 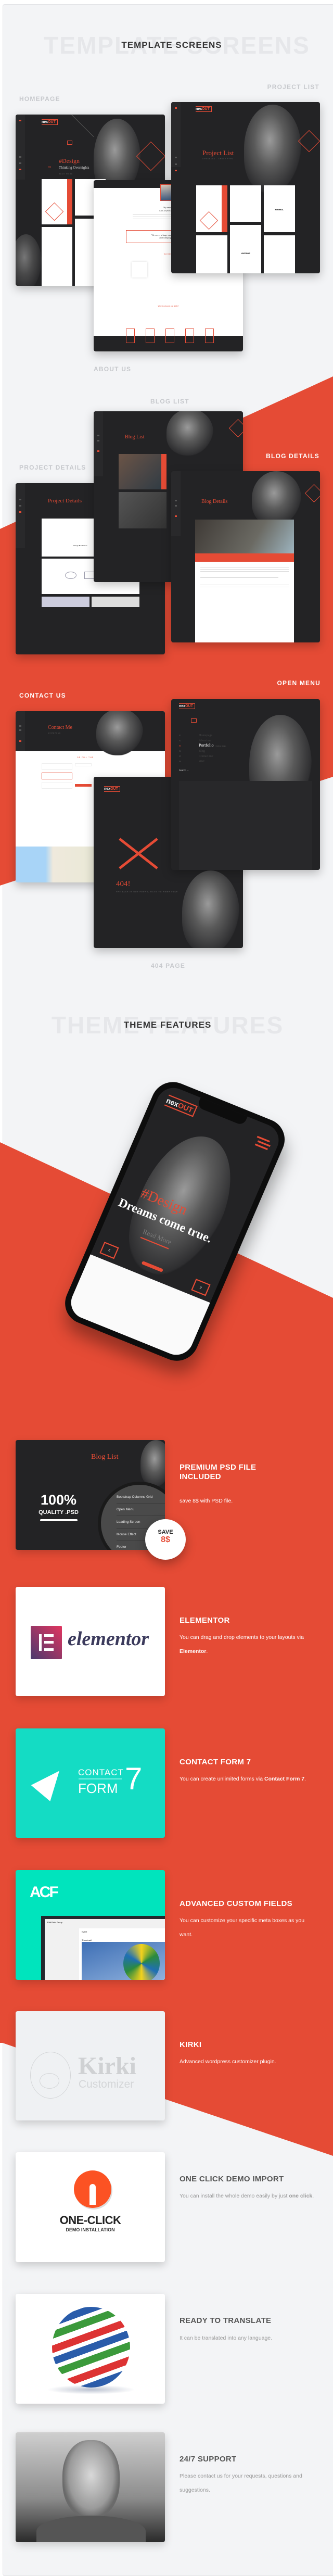 What do you see at coordinates (42, 695) in the screenshot?
I see `label-contact-us: CONTACT US` at bounding box center [42, 695].